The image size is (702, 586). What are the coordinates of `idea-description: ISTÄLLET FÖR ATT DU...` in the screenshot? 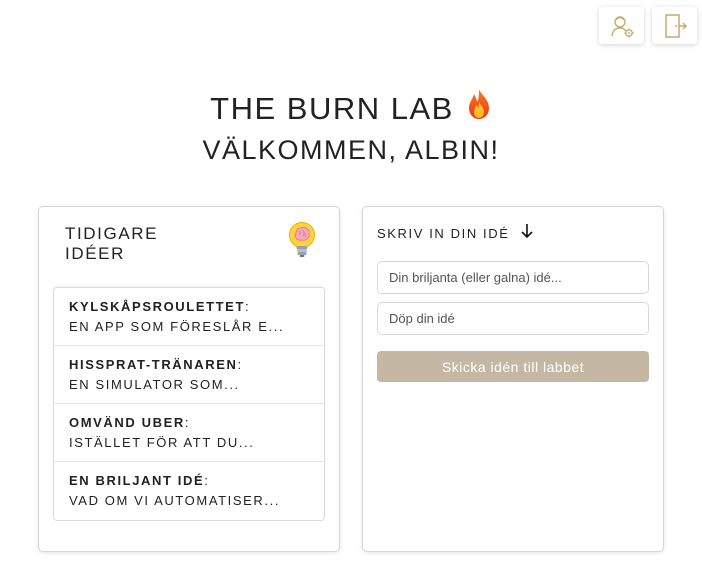 It's located at (162, 442).